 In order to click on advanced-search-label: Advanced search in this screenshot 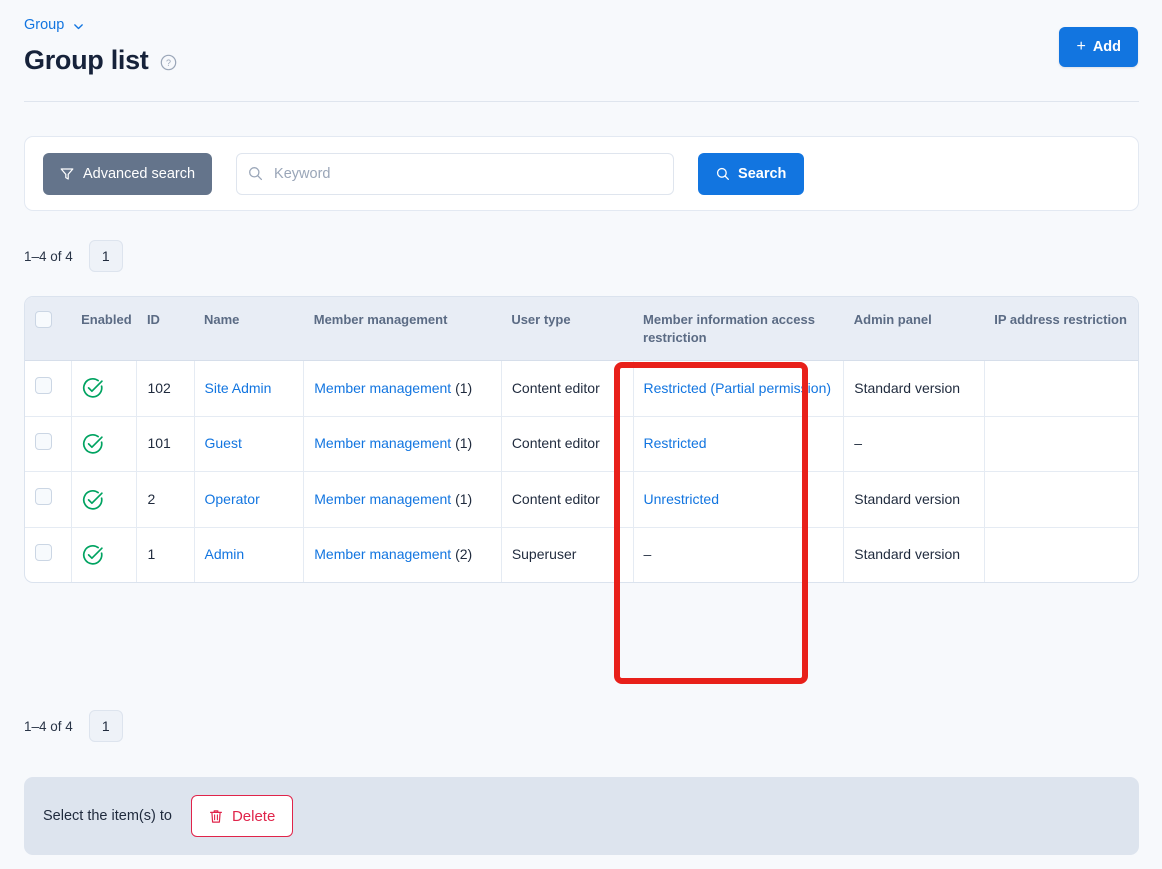, I will do `click(139, 173)`.